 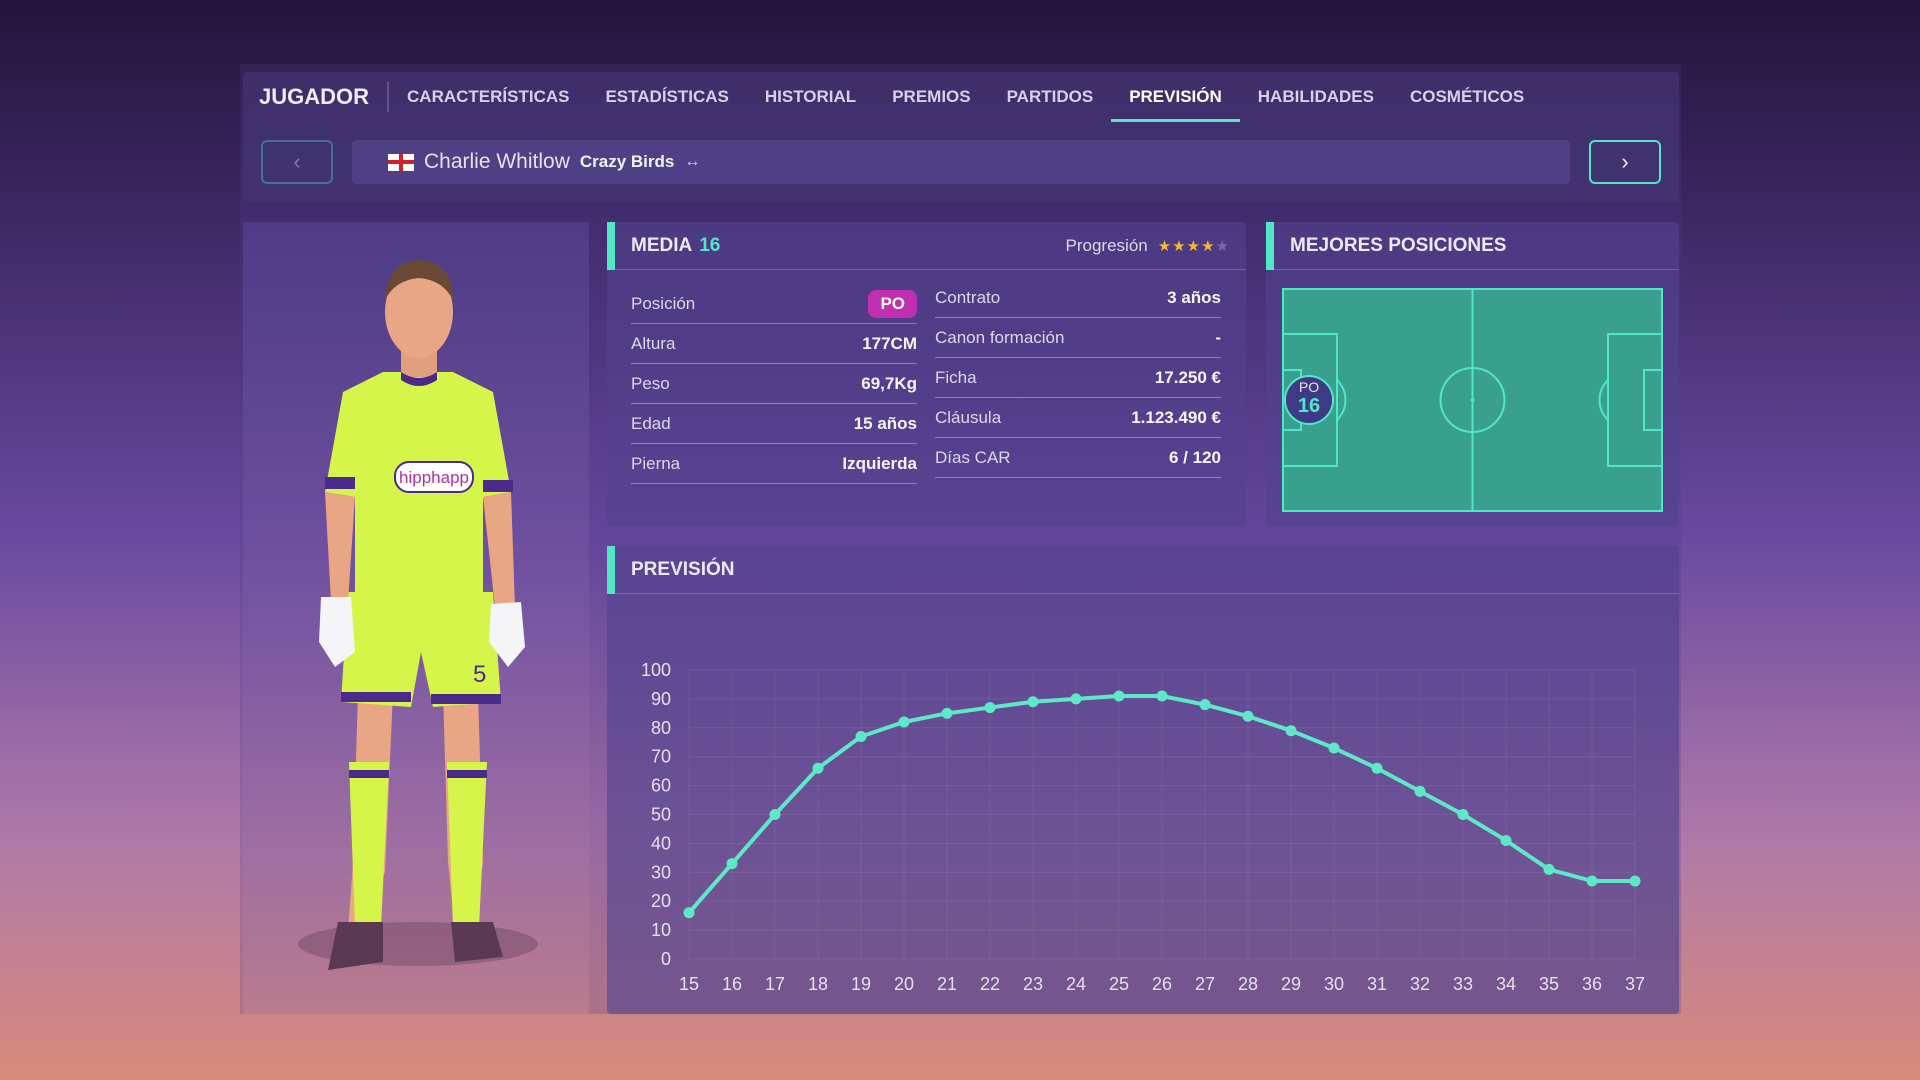 What do you see at coordinates (1291, 984) in the screenshot?
I see `x-tick-label: 29` at bounding box center [1291, 984].